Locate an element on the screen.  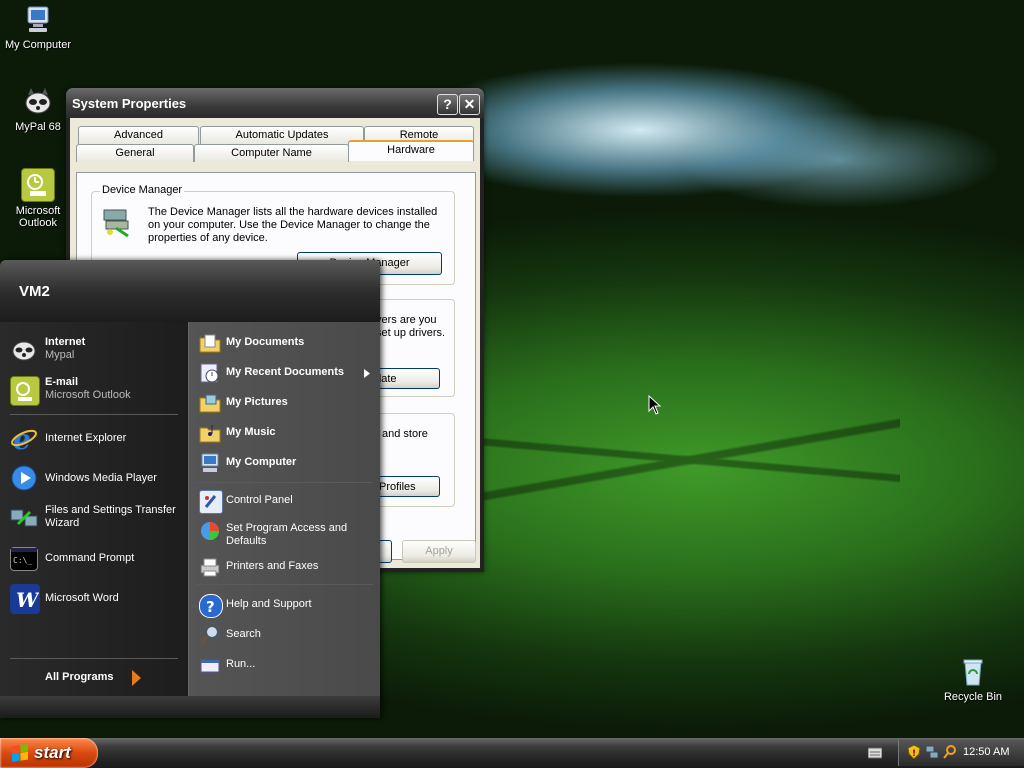
desktop-icon-label: My Computer is located at coordinates (38, 45).